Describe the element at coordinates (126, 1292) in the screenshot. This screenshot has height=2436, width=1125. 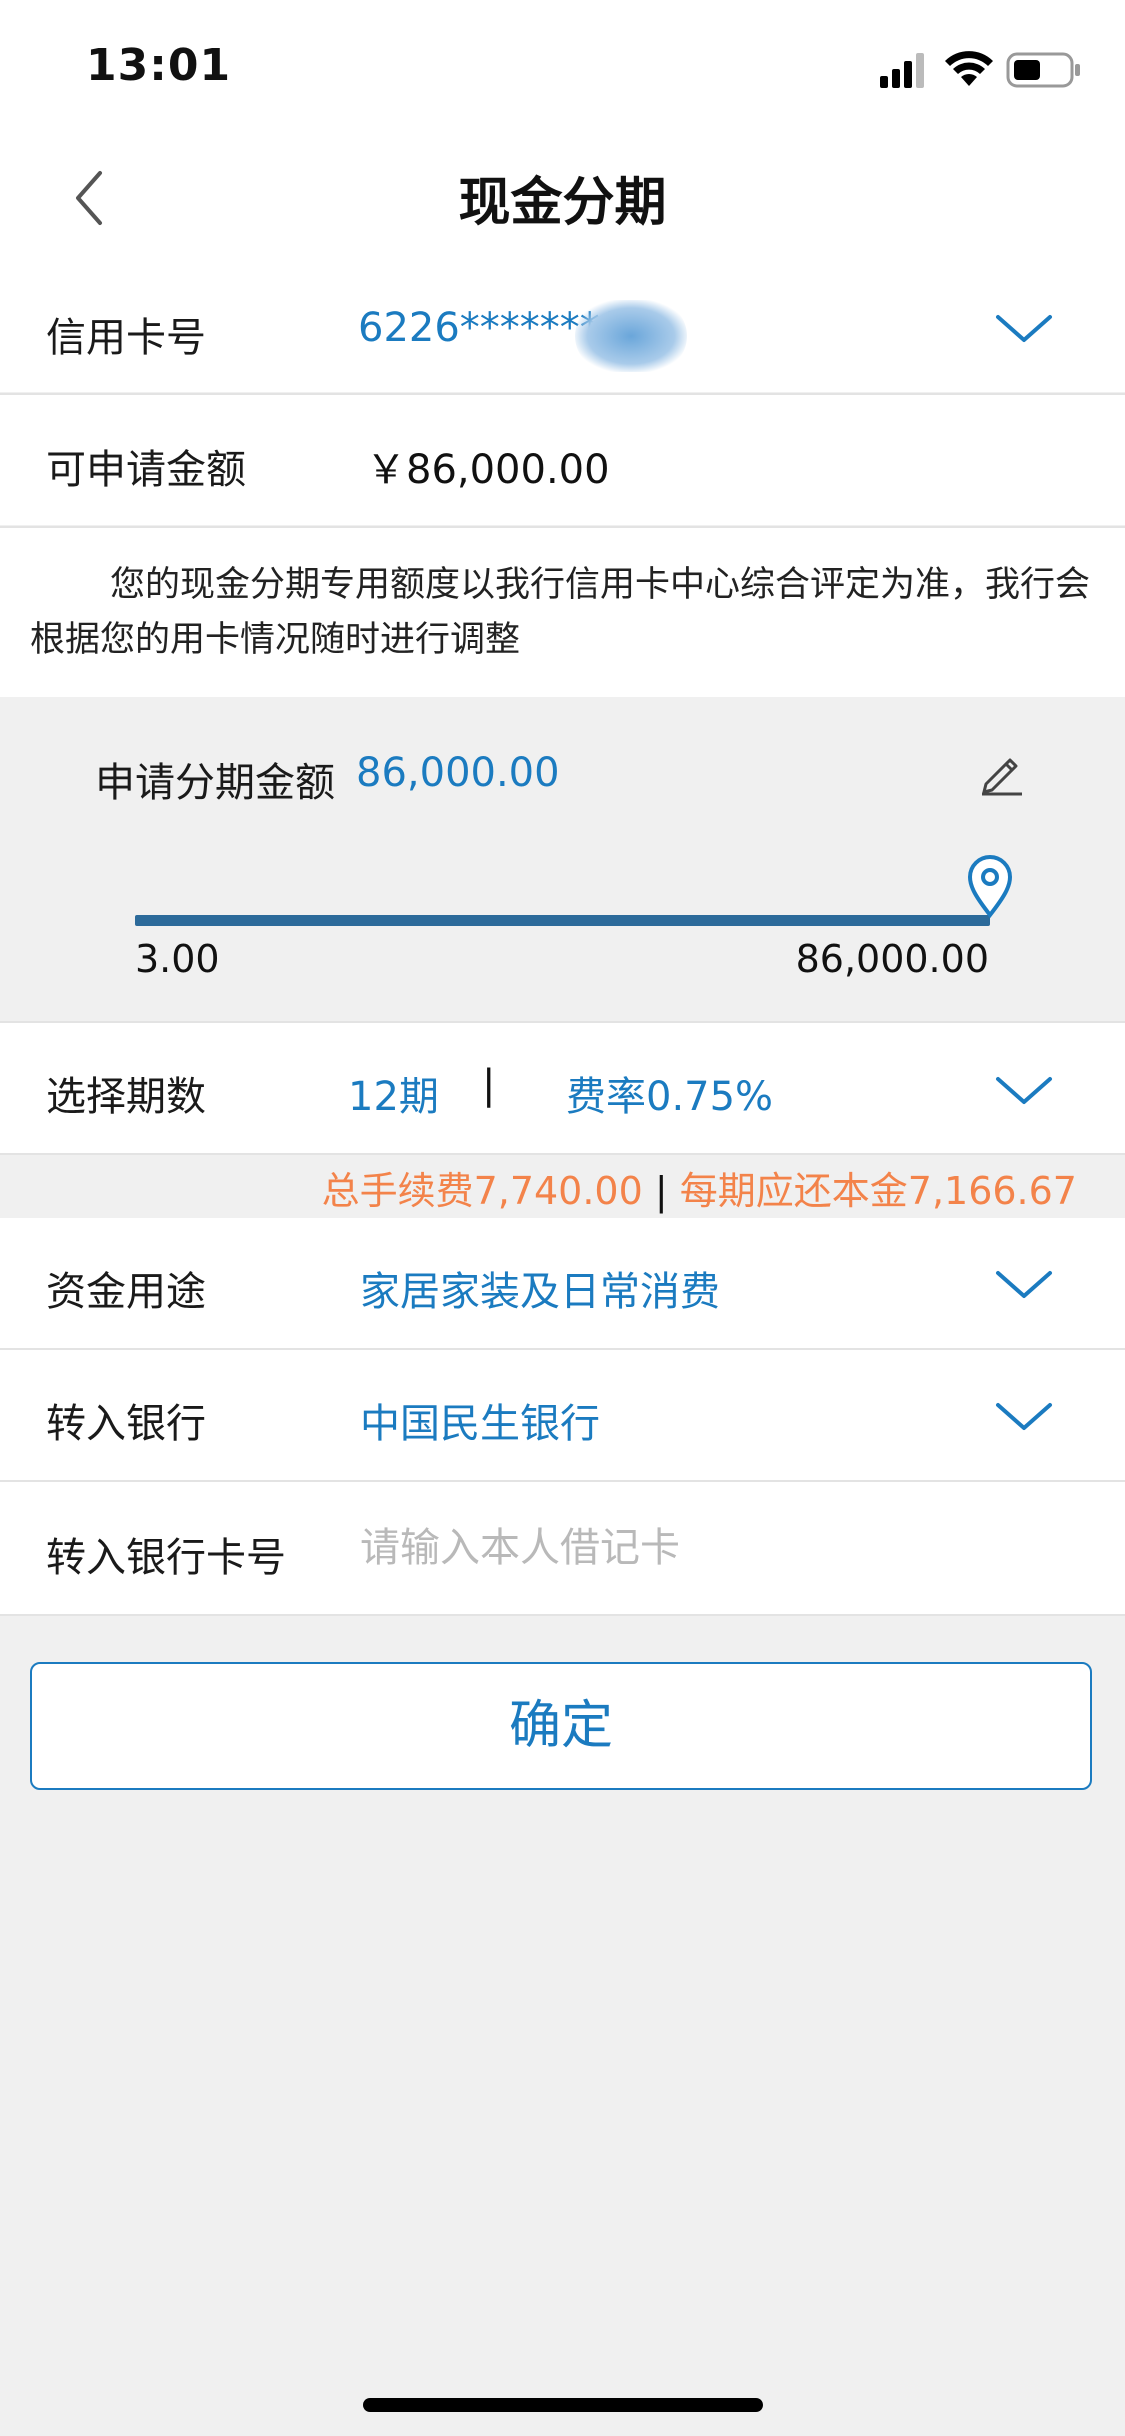
I see `fund-purpose-label: 资金用途` at that location.